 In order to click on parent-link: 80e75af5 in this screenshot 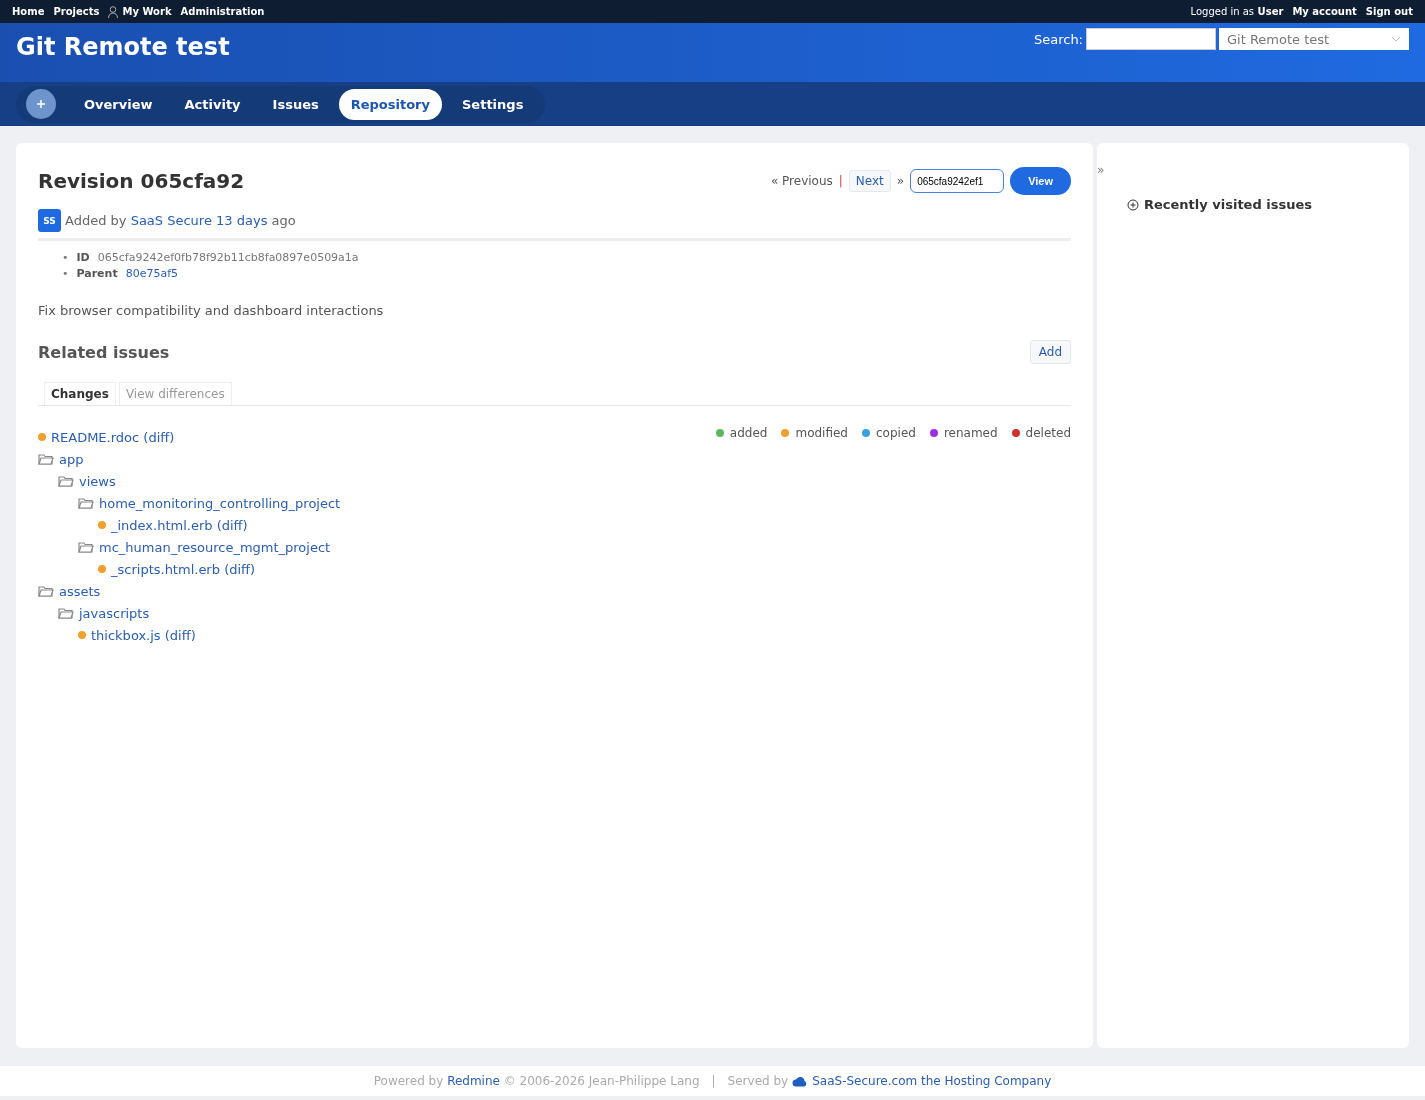, I will do `click(152, 274)`.